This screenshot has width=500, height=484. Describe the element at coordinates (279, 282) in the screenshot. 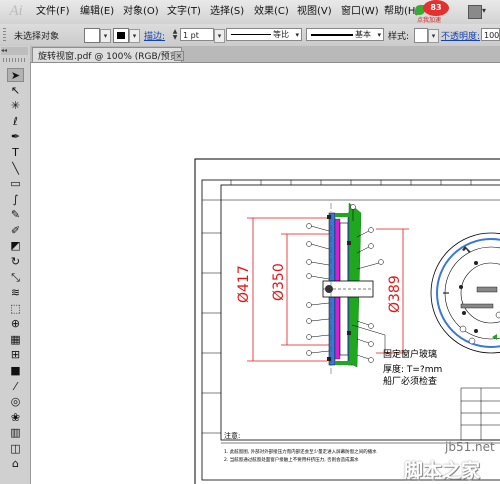

I see `dimension-mid: Ø350` at that location.